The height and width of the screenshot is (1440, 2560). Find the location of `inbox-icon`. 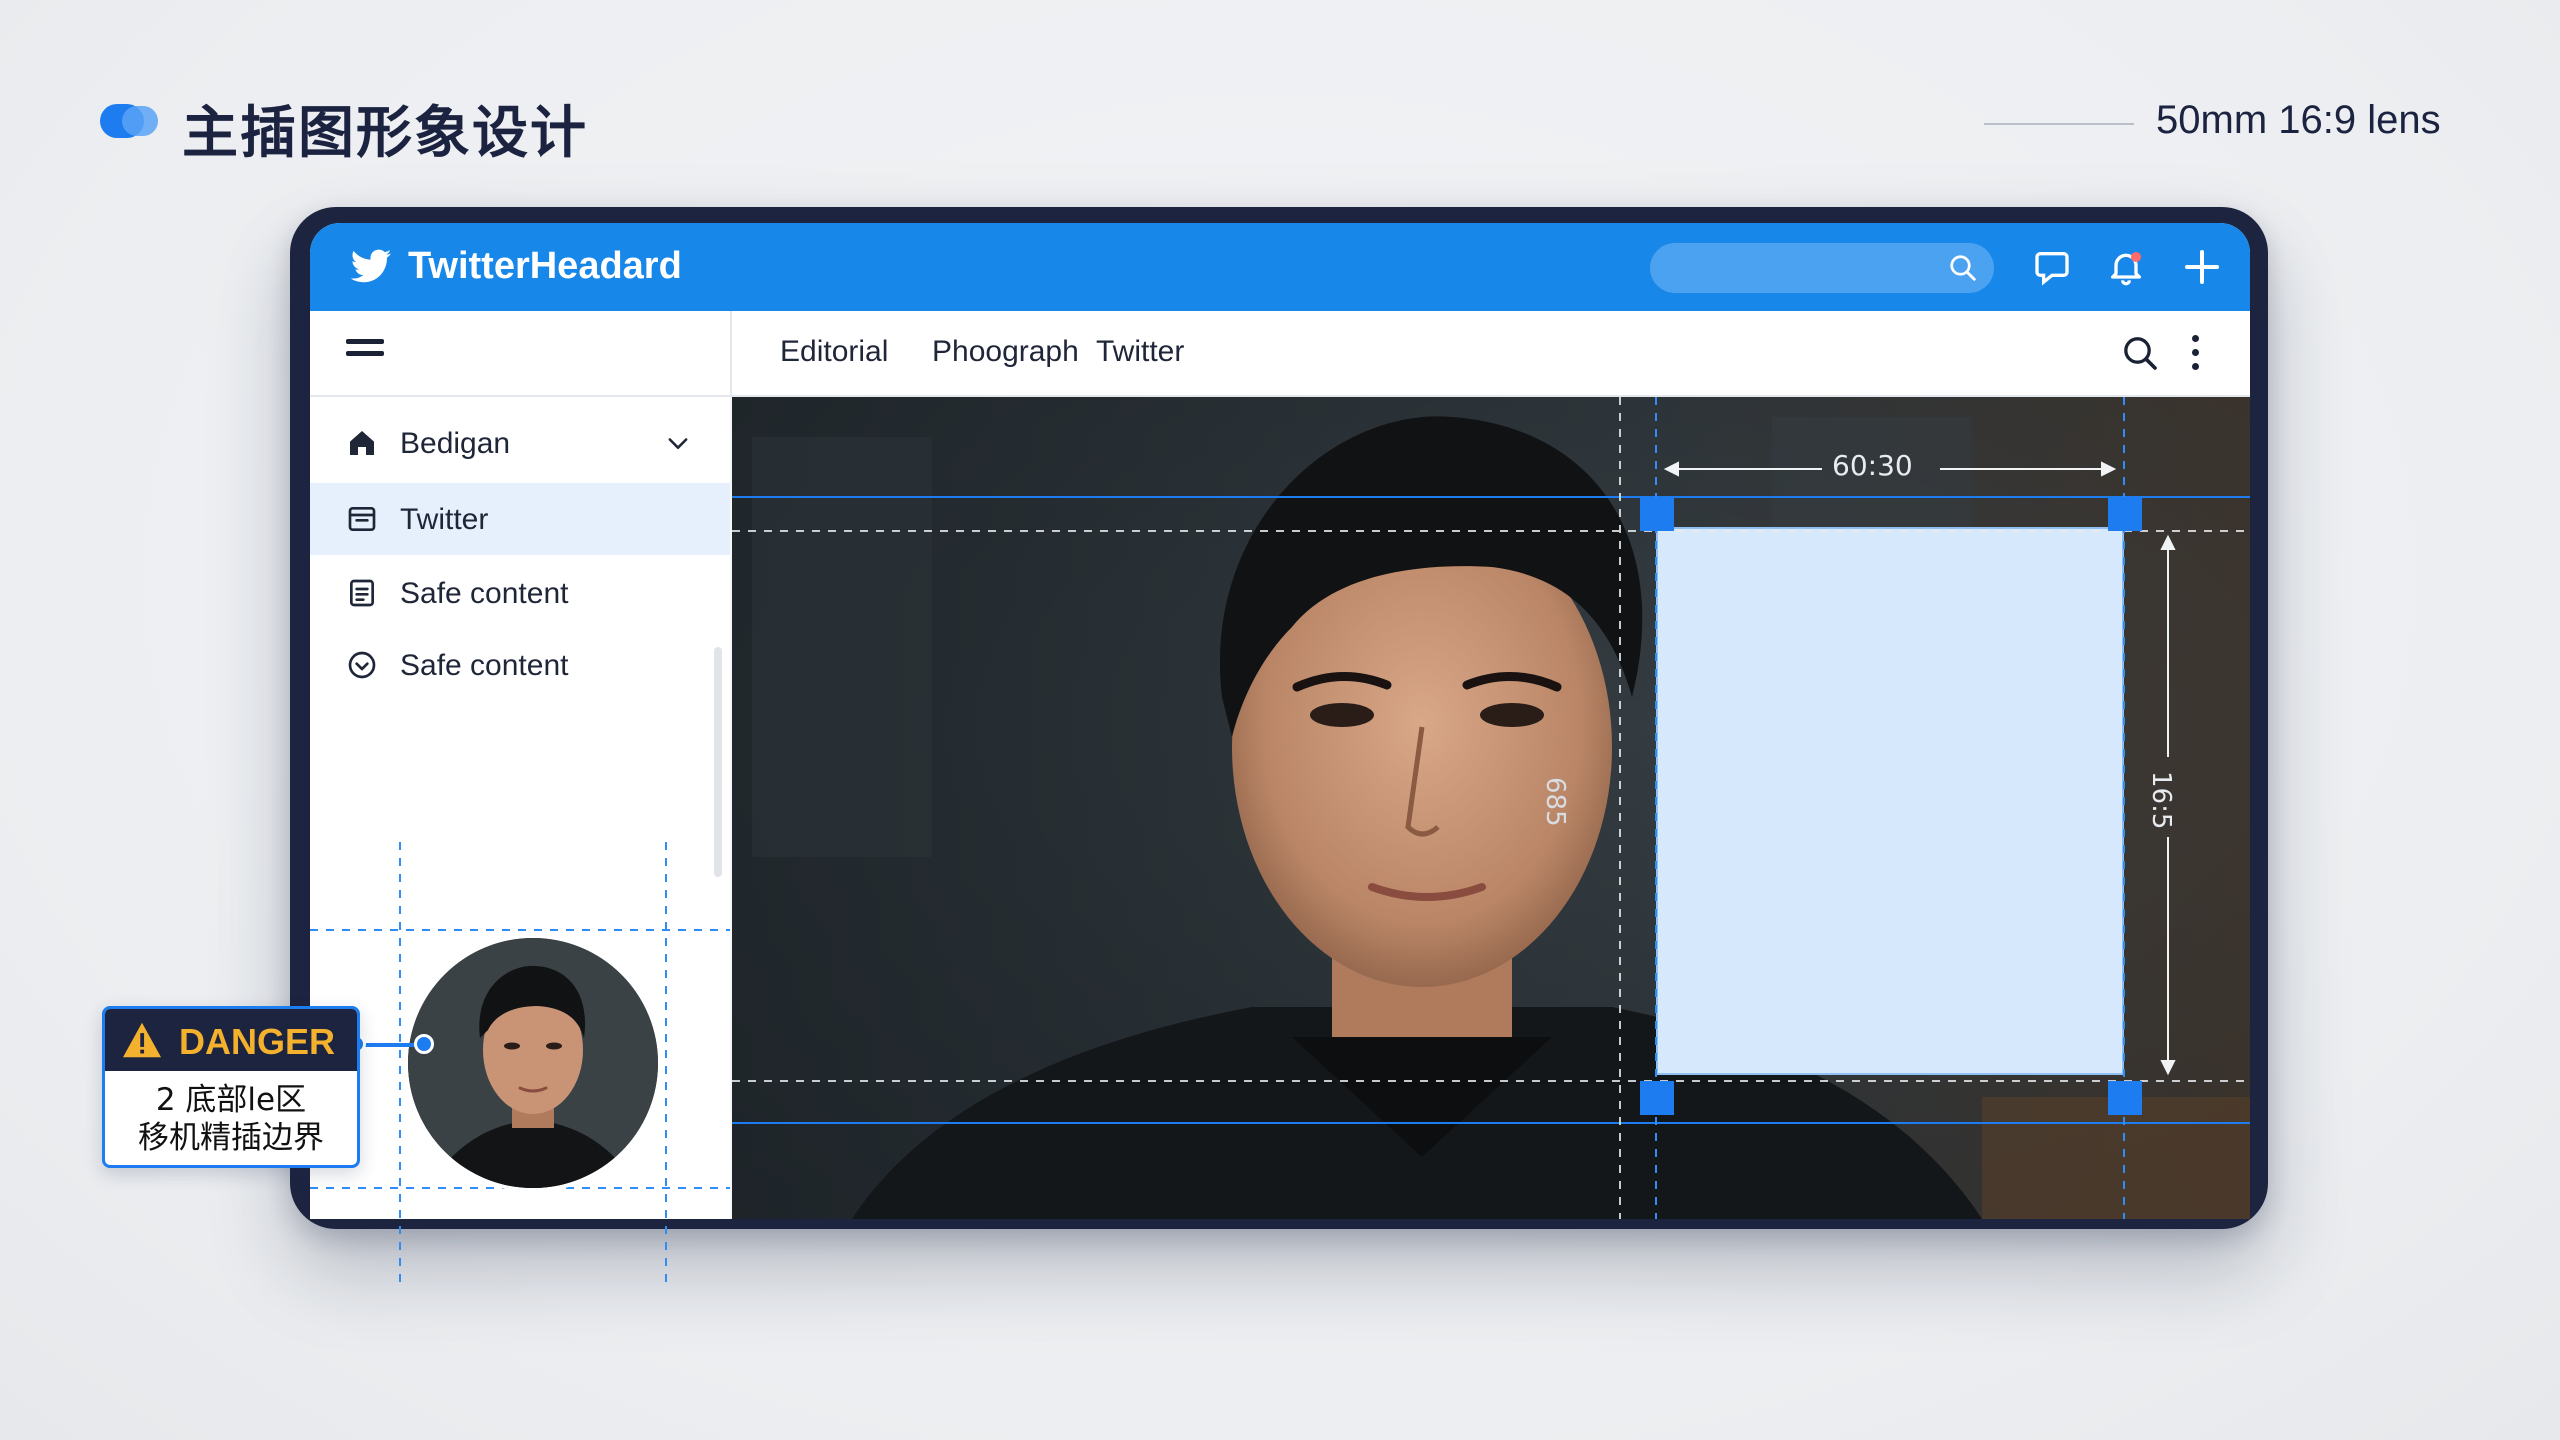

inbox-icon is located at coordinates (362, 519).